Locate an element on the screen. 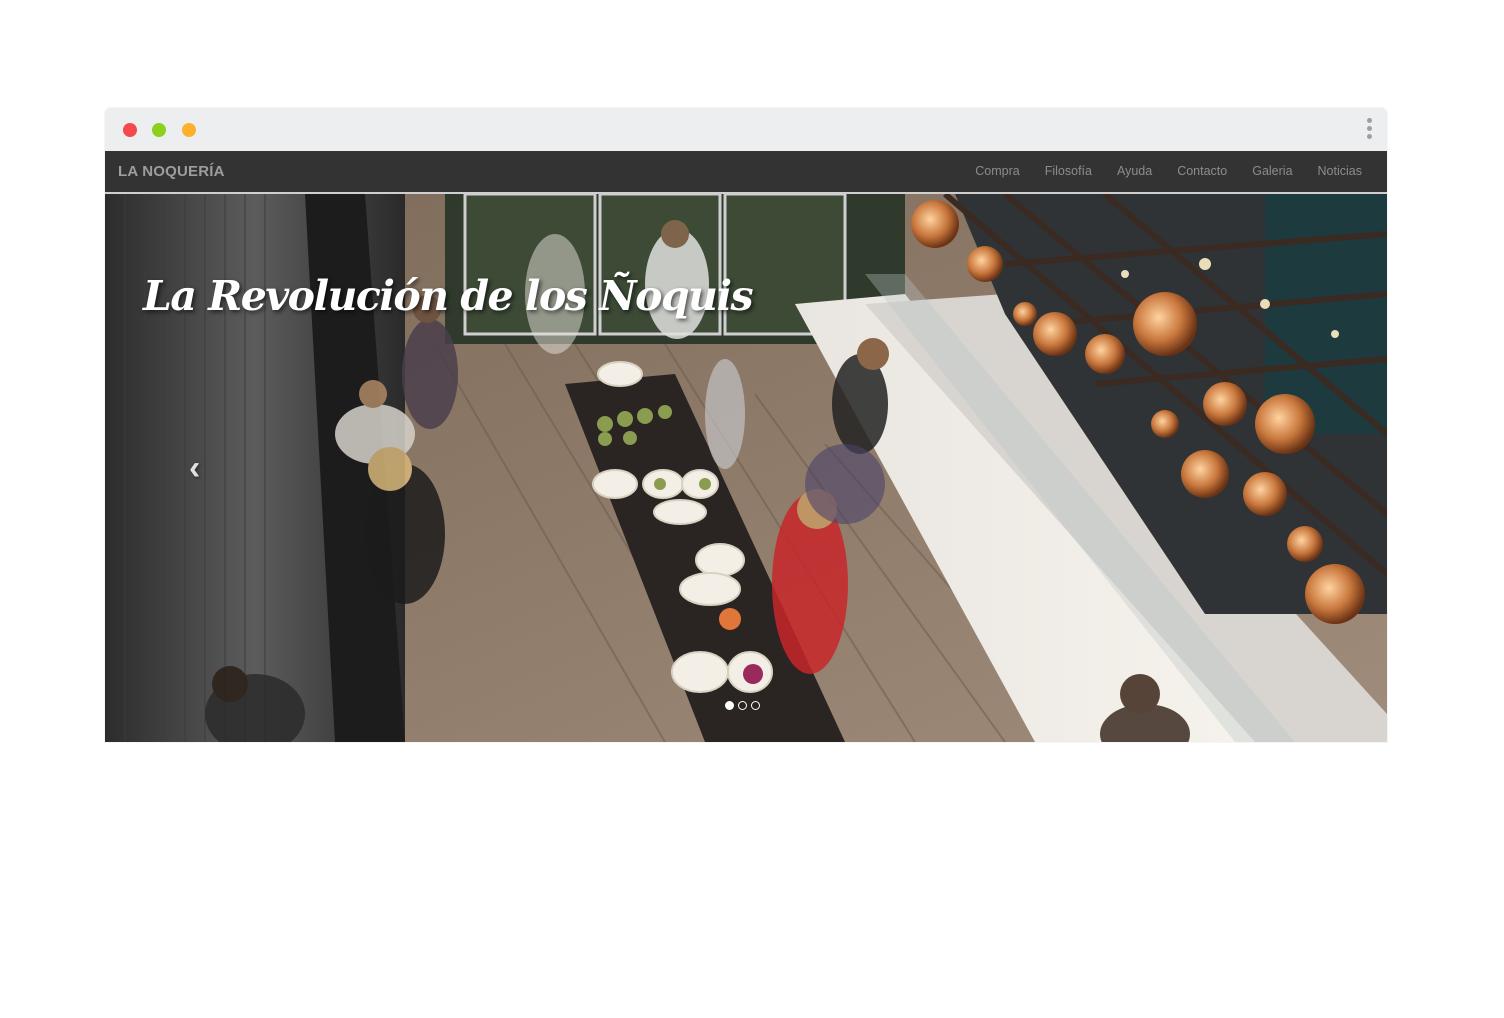 This screenshot has height=1018, width=1504. hero-title: La Revolución de los Ñoquis is located at coordinates (448, 296).